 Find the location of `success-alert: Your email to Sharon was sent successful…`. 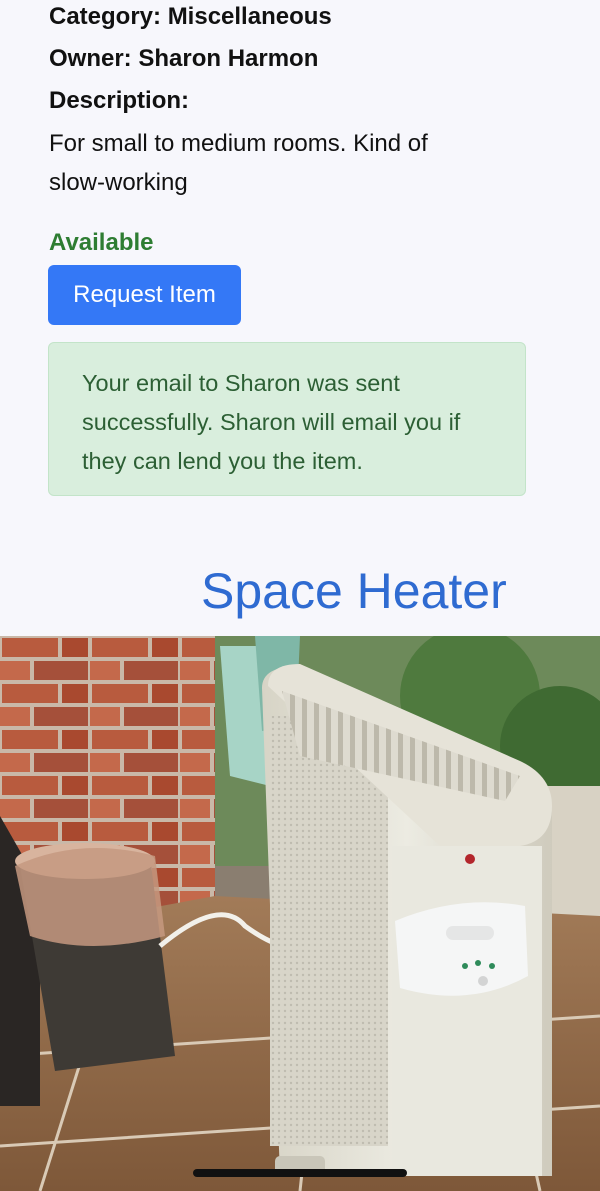

success-alert: Your email to Sharon was sent successful… is located at coordinates (287, 419).